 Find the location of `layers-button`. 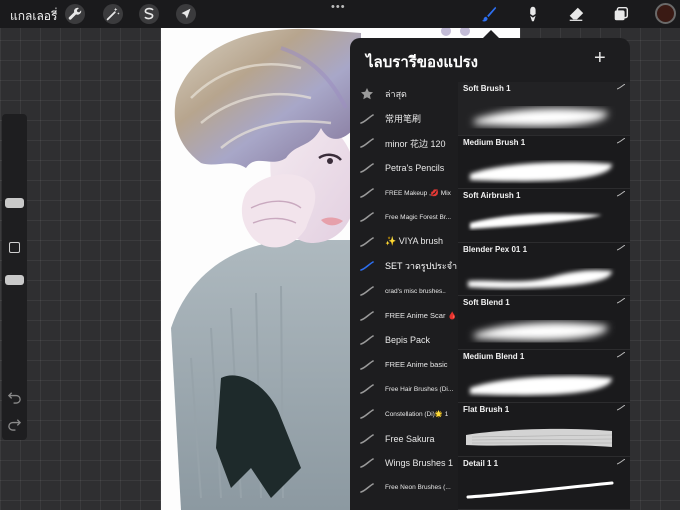

layers-button is located at coordinates (621, 14).